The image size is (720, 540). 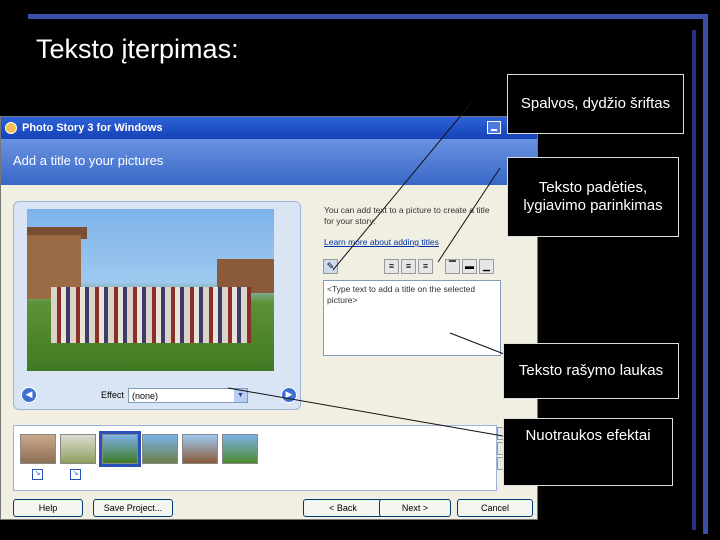 What do you see at coordinates (588, 452) in the screenshot?
I see `callout-effects: Nuotraukos efektai` at bounding box center [588, 452].